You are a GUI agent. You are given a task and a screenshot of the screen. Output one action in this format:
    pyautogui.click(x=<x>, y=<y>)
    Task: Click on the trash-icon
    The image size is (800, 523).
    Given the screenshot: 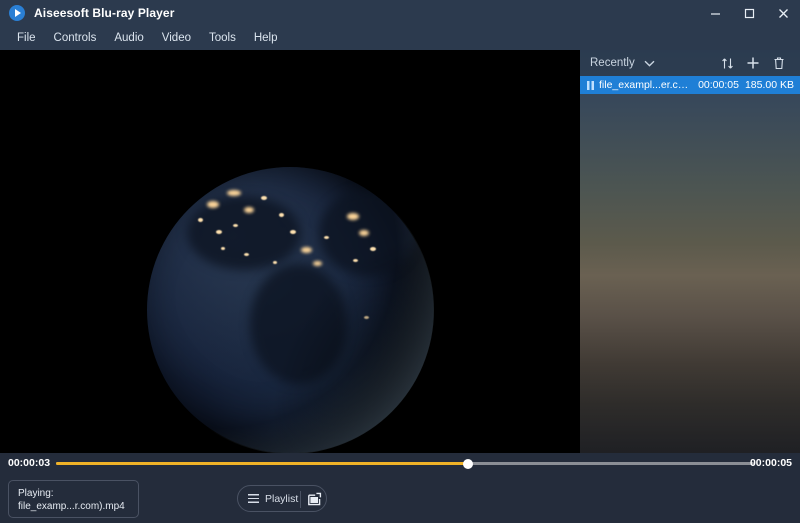 What is the action you would take?
    pyautogui.click(x=779, y=63)
    